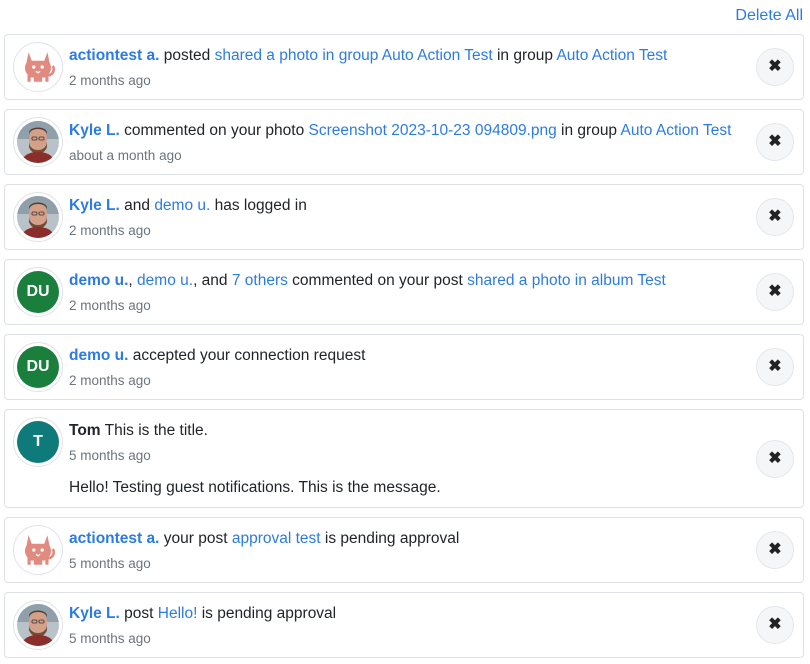 This screenshot has height=664, width=810. What do you see at coordinates (187, 55) in the screenshot?
I see `notification-text-part: posted` at bounding box center [187, 55].